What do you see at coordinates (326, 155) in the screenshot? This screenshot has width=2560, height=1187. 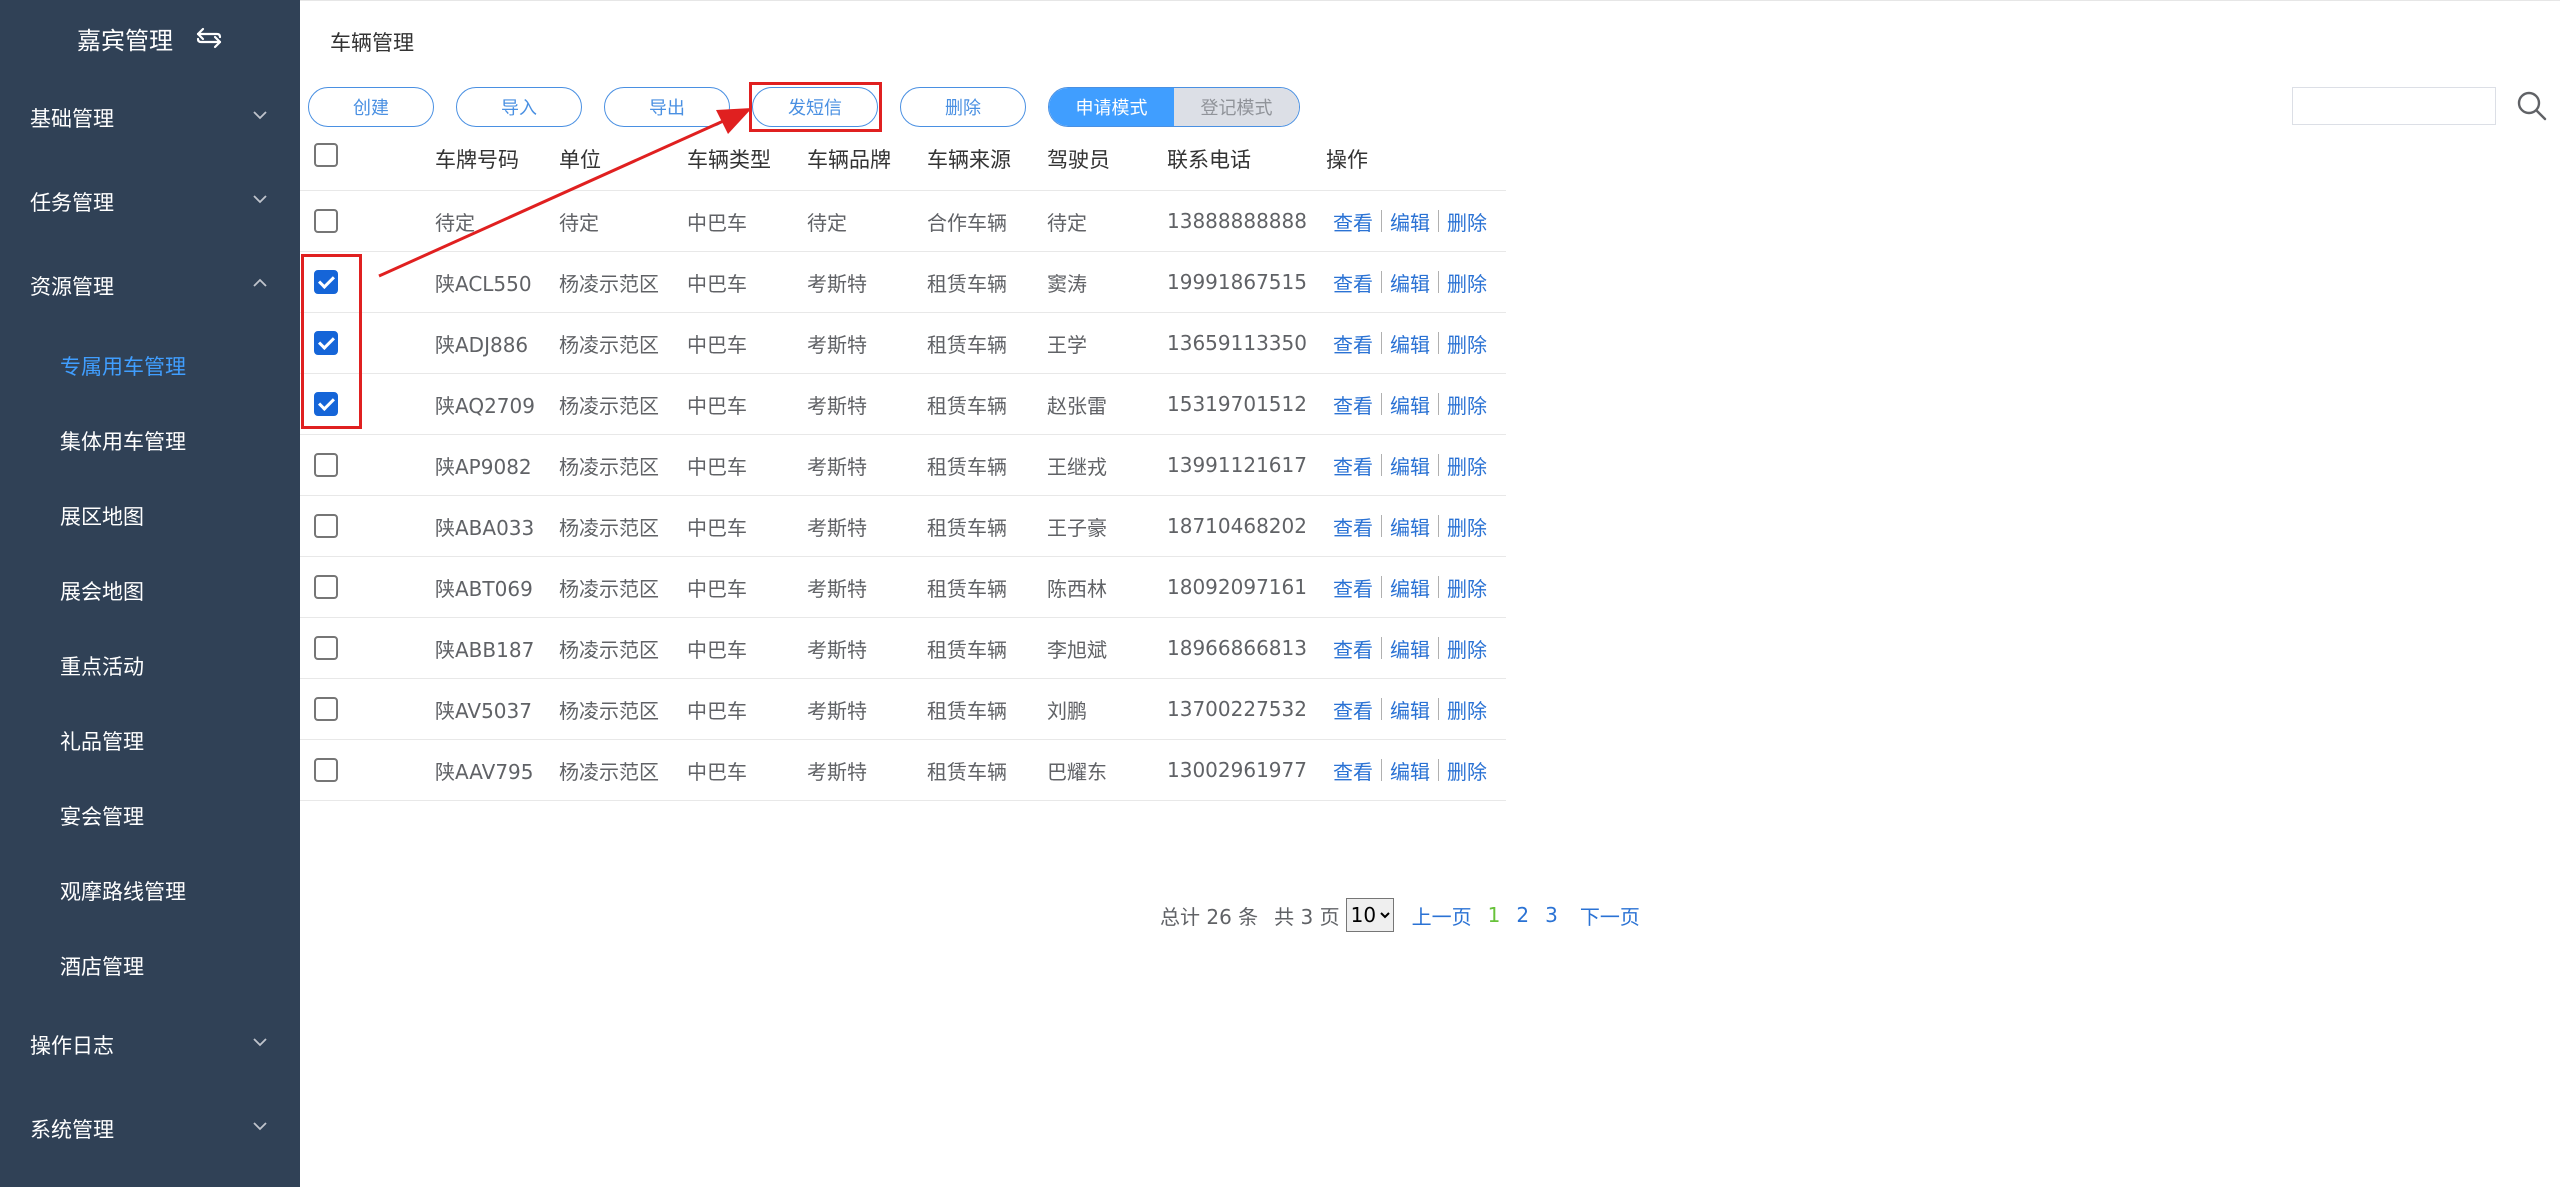 I see `select-all-checkbox` at bounding box center [326, 155].